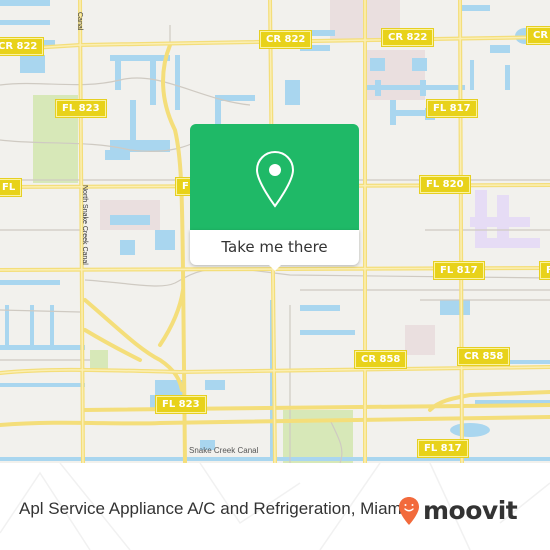 This screenshot has height=550, width=550. I want to click on moovit-logo: moovit, so click(458, 511).